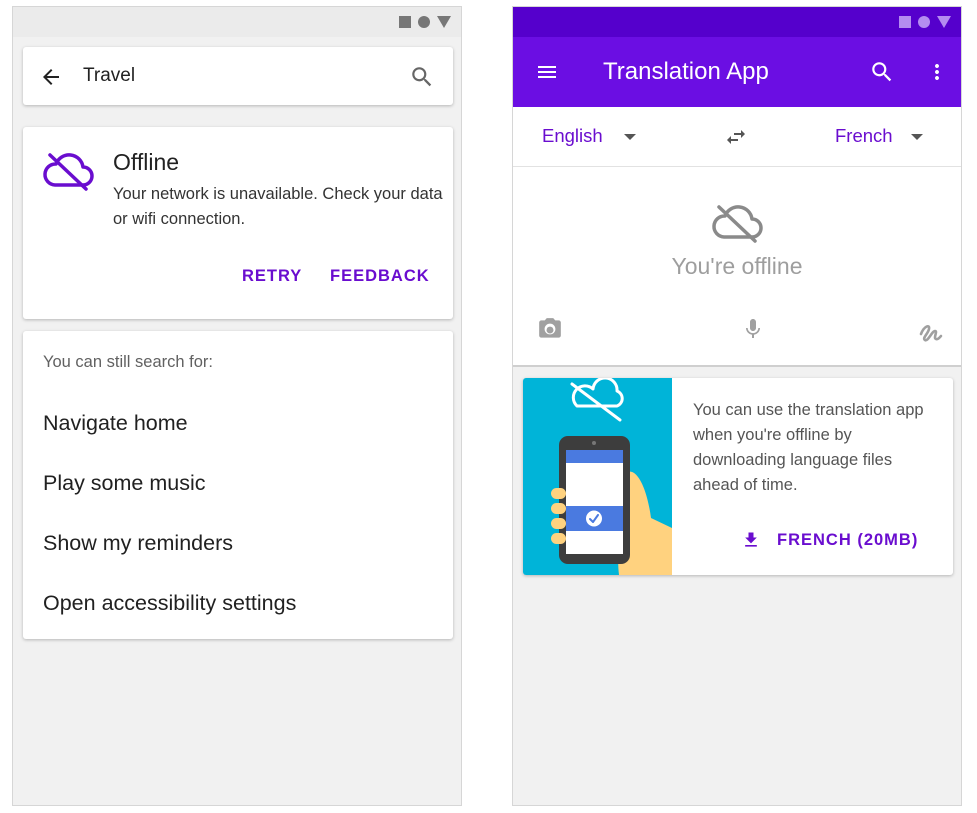 Image resolution: width=977 pixels, height=813 pixels. Describe the element at coordinates (751, 540) in the screenshot. I see `download-icon` at that location.